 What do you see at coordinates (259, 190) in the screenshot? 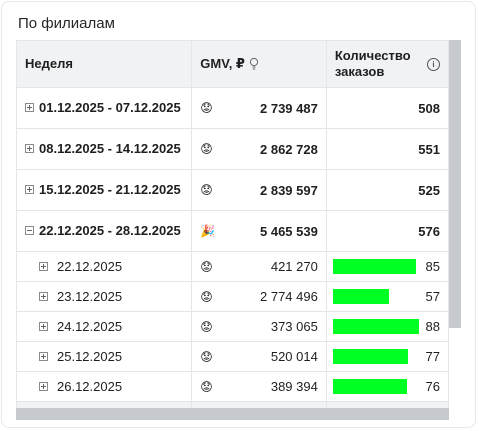
I see `gmv-cell-content: 😟 2 839 597` at bounding box center [259, 190].